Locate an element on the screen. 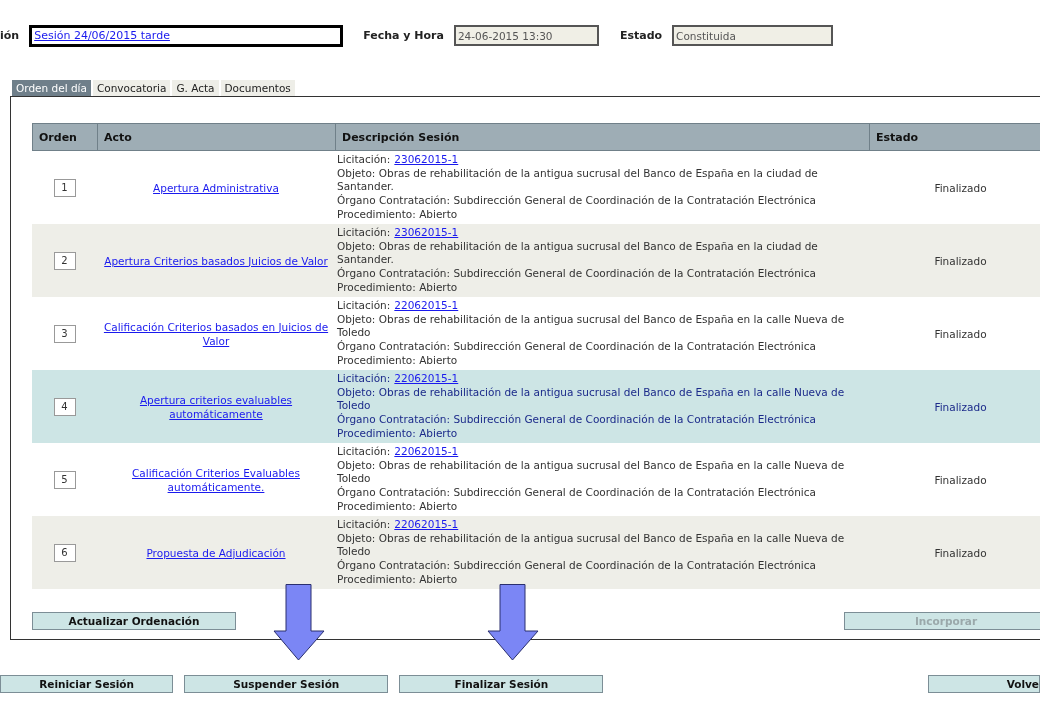  date-label: Fecha y Hora is located at coordinates (403, 35).